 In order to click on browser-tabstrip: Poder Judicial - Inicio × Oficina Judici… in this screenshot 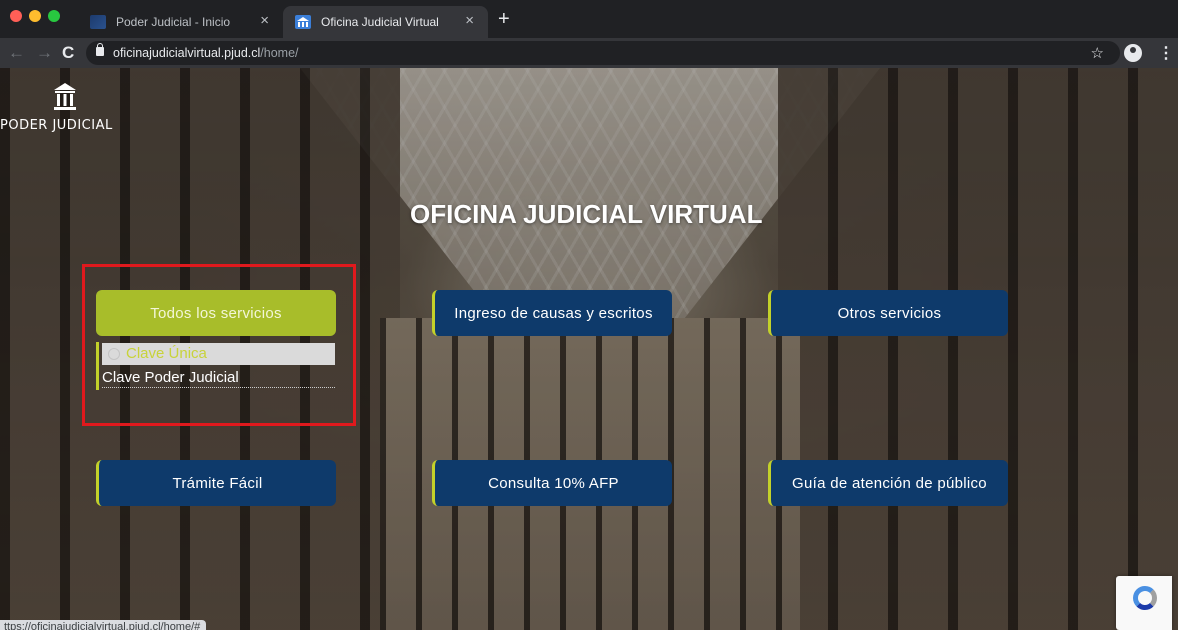, I will do `click(589, 19)`.